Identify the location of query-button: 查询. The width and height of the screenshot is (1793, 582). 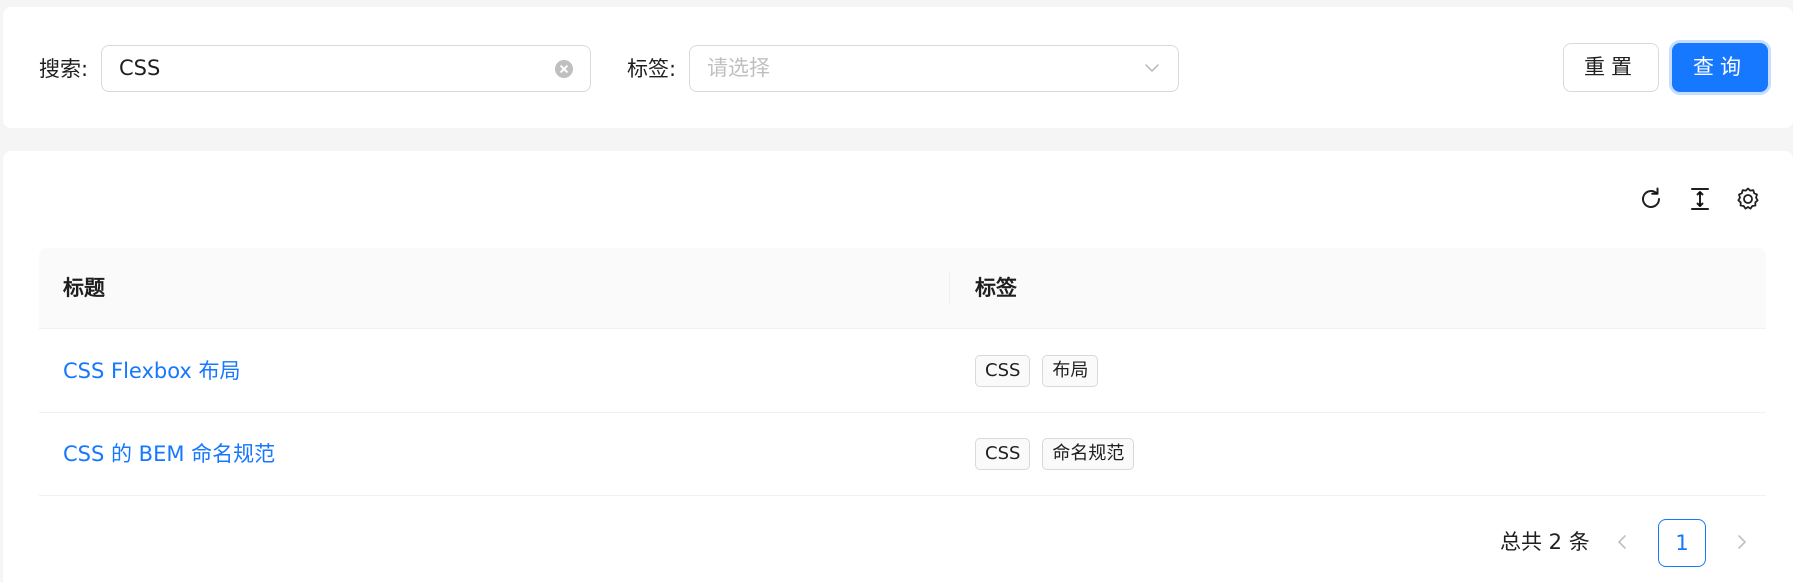
(1720, 67).